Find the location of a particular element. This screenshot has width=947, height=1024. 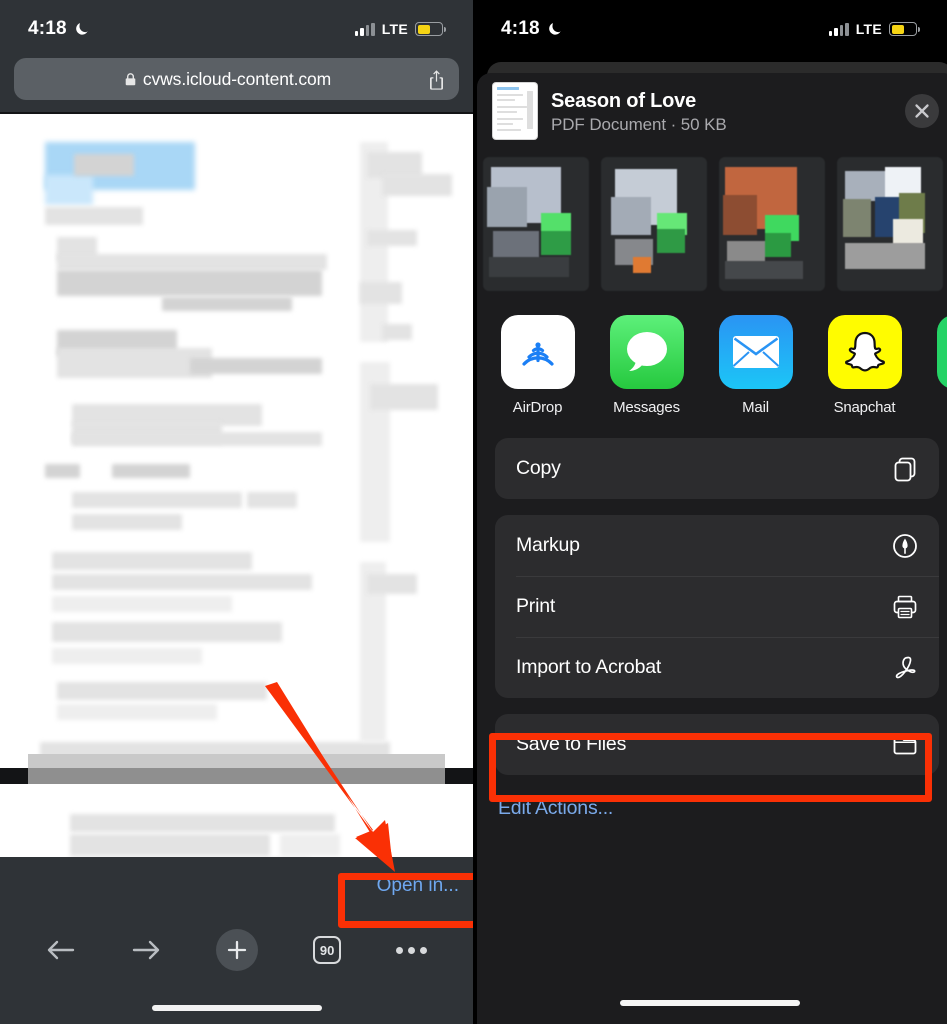

status-bar-right: 4:18 LTE is located at coordinates (710, 29).